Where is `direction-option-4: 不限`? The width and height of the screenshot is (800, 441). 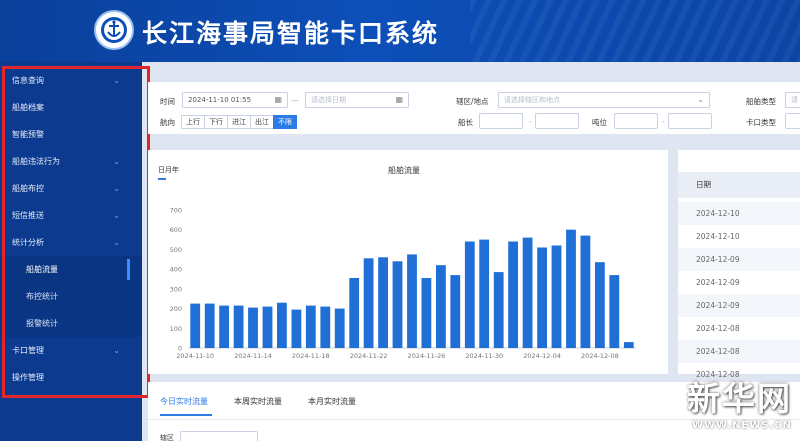 direction-option-4: 不限 is located at coordinates (285, 122).